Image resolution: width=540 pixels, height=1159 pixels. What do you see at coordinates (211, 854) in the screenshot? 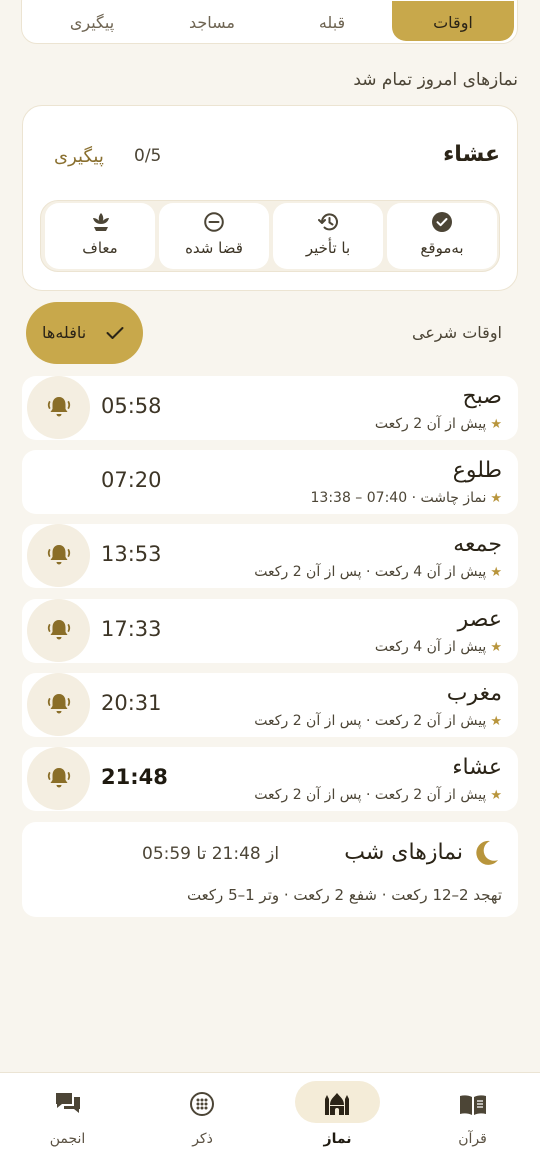
I see `night-prayers-range: از 21:48 تا 05:59` at bounding box center [211, 854].